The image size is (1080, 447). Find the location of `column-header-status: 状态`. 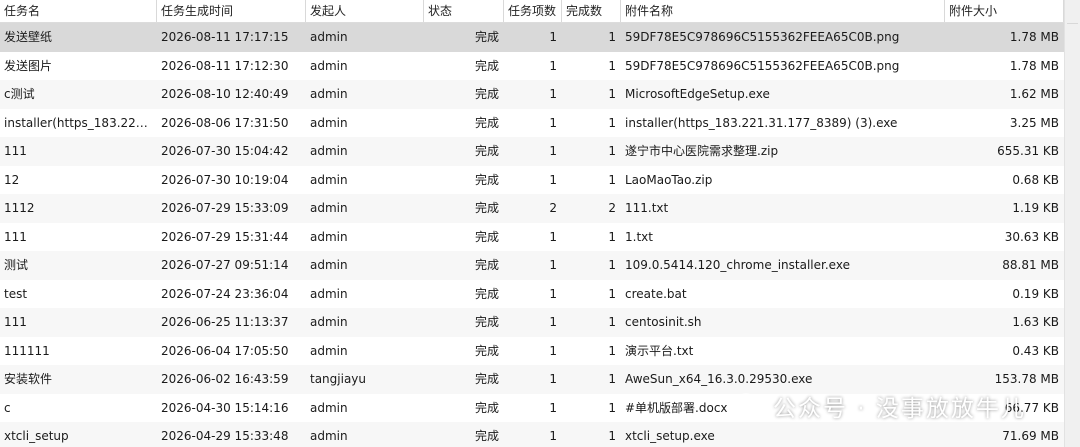

column-header-status: 状态 is located at coordinates (464, 11).